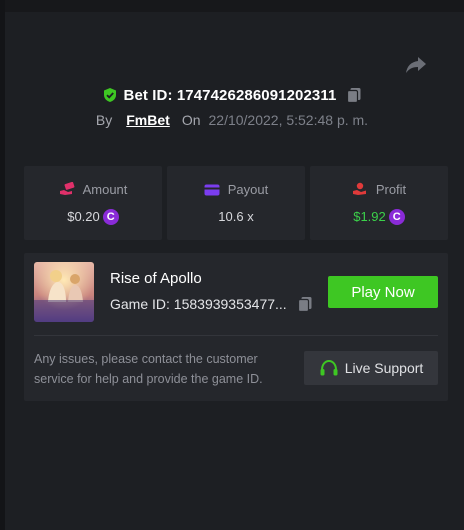 This screenshot has width=464, height=530. Describe the element at coordinates (212, 190) in the screenshot. I see `card-icon` at that location.